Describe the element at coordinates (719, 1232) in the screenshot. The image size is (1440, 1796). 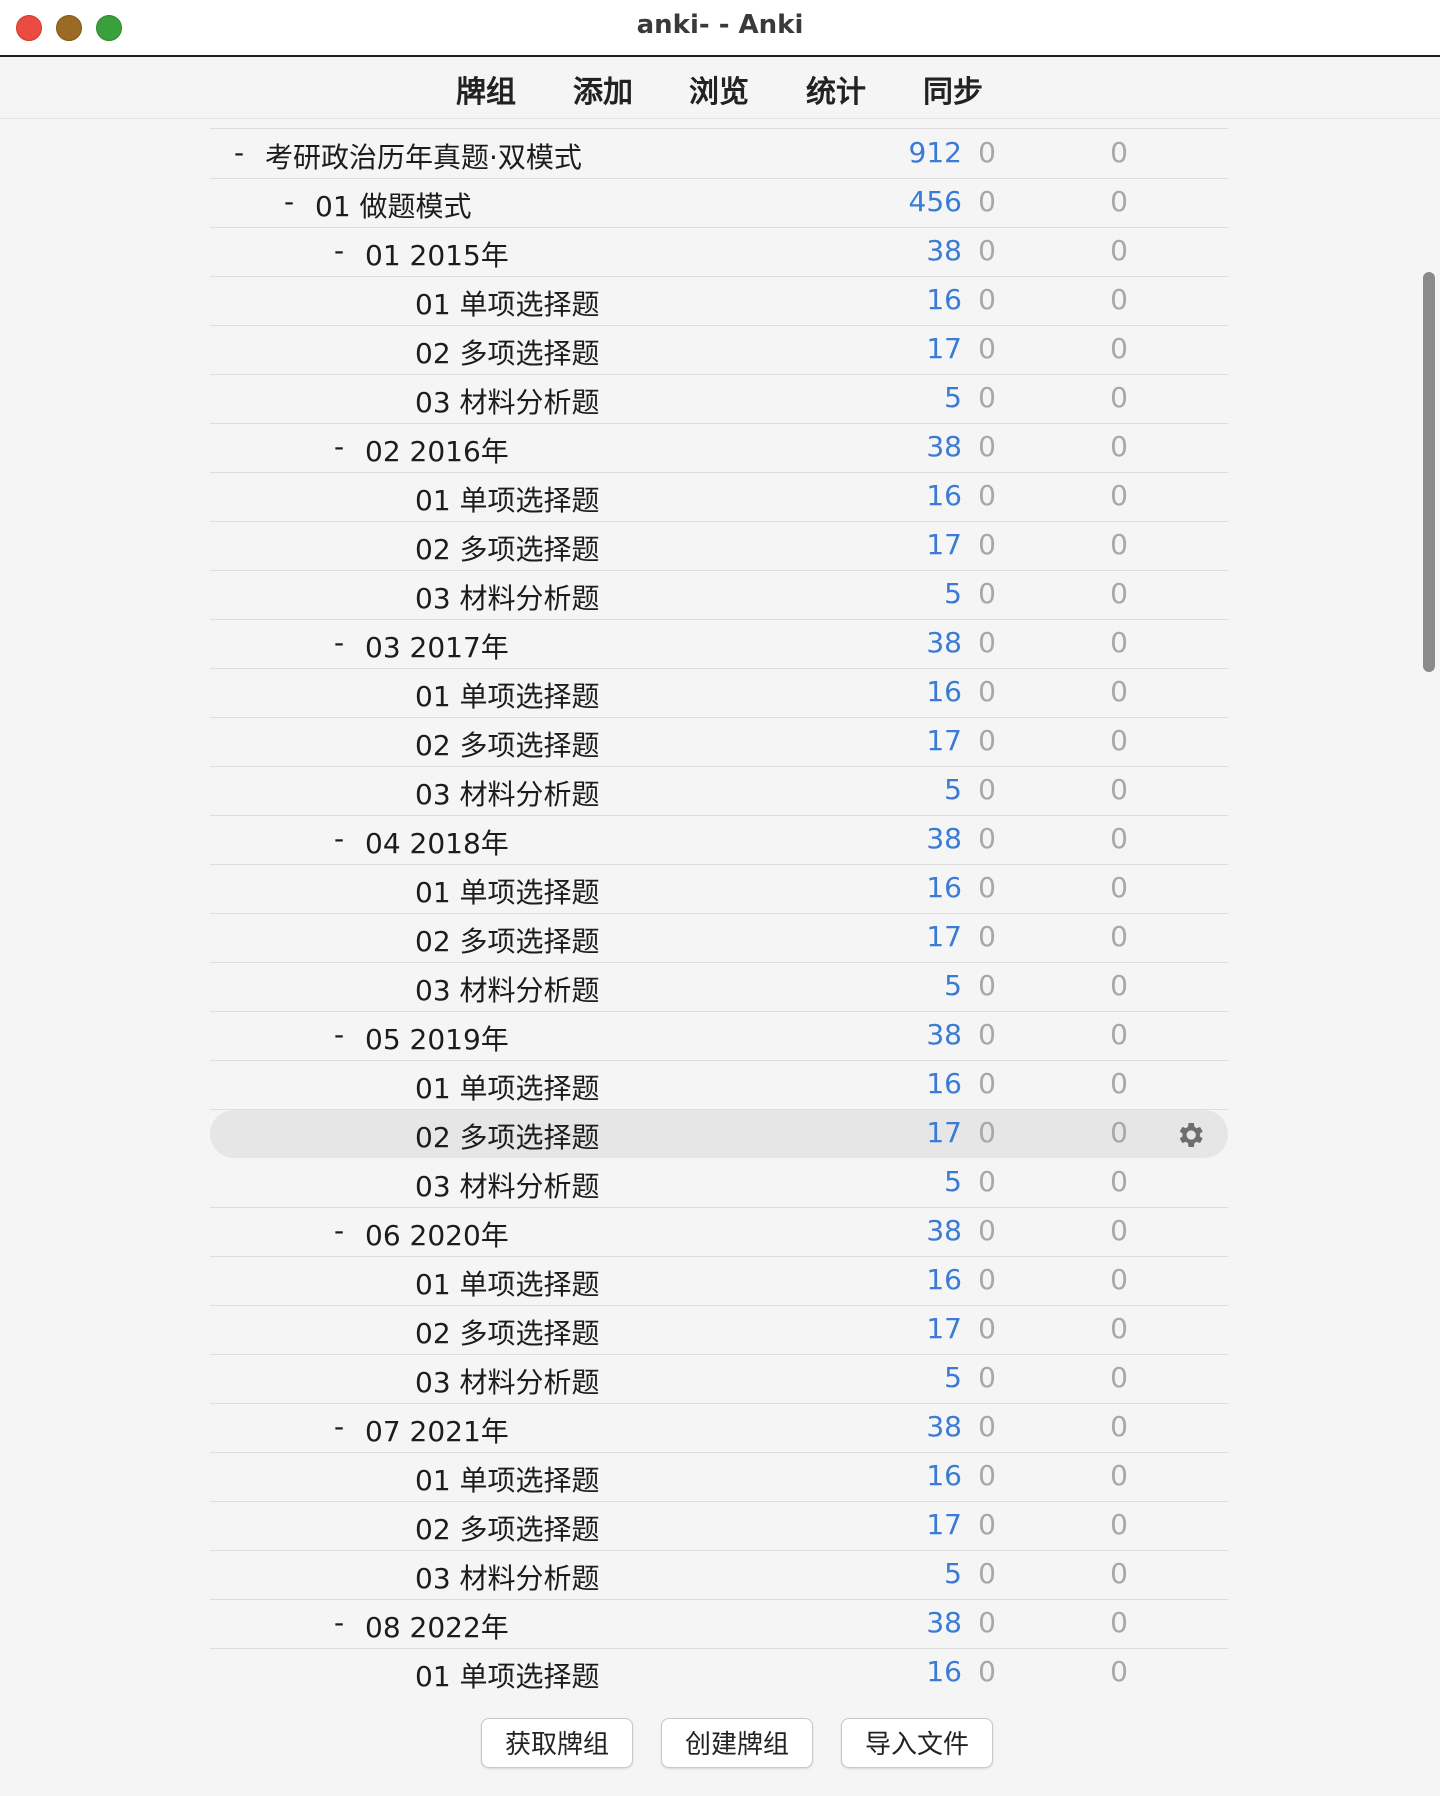
I see `deck-row: -06 2020年 38 0 0` at that location.